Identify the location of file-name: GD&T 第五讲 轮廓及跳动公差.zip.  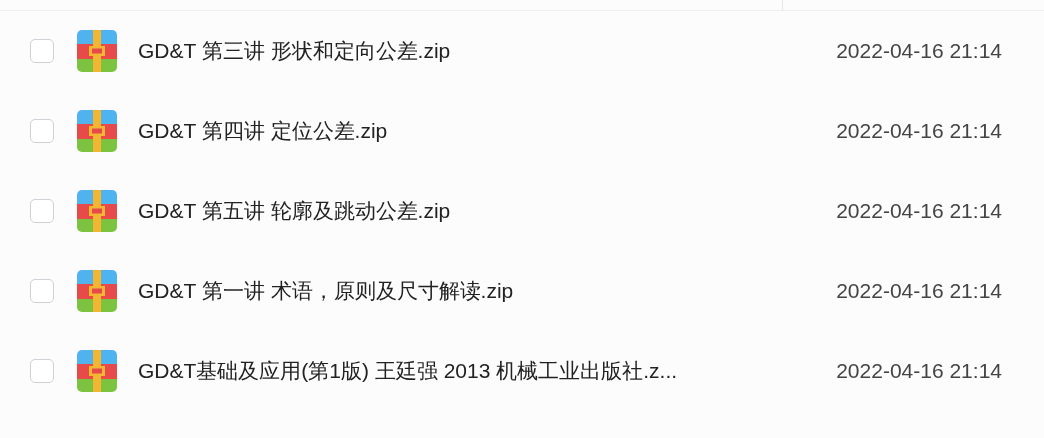
(487, 211).